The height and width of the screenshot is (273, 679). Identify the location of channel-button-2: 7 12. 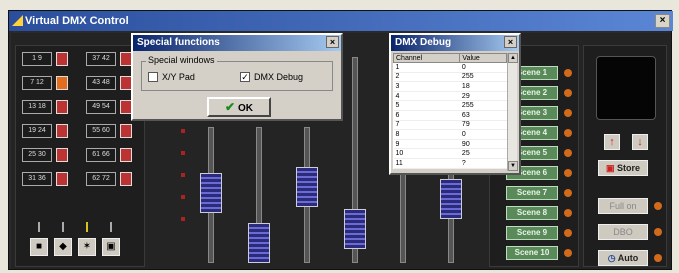
(37, 83).